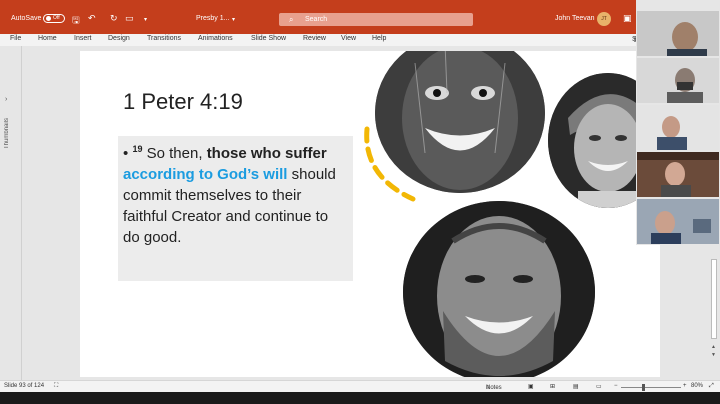 The height and width of the screenshot is (404, 720). I want to click on tab-insert: Insert, so click(83, 38).